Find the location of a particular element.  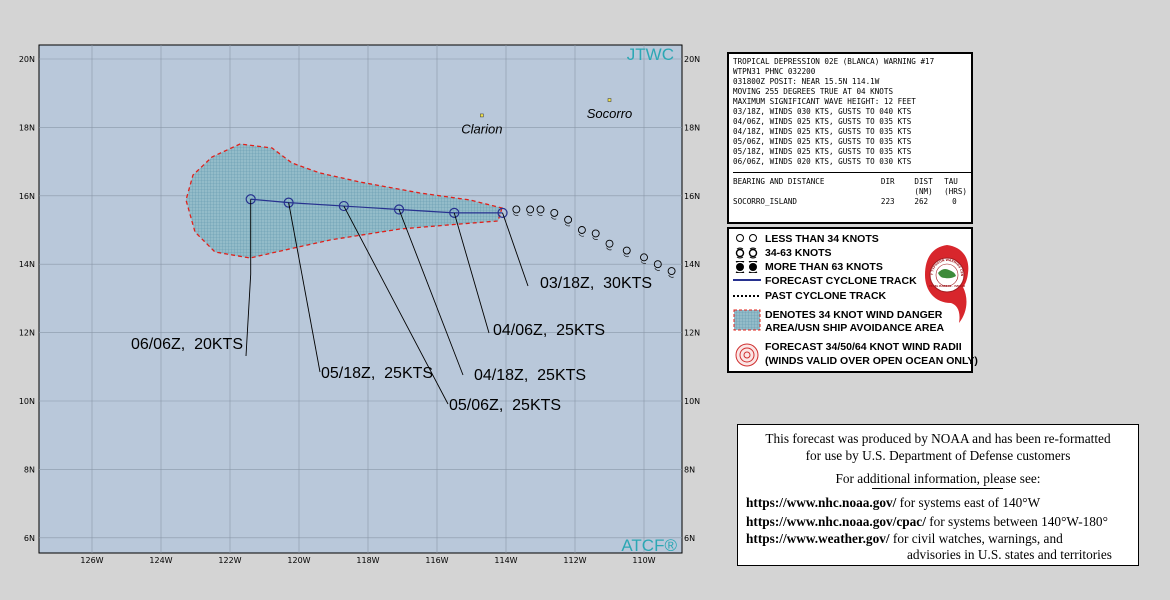

forecast-label: 04/18Z, 25KTS is located at coordinates (530, 375).